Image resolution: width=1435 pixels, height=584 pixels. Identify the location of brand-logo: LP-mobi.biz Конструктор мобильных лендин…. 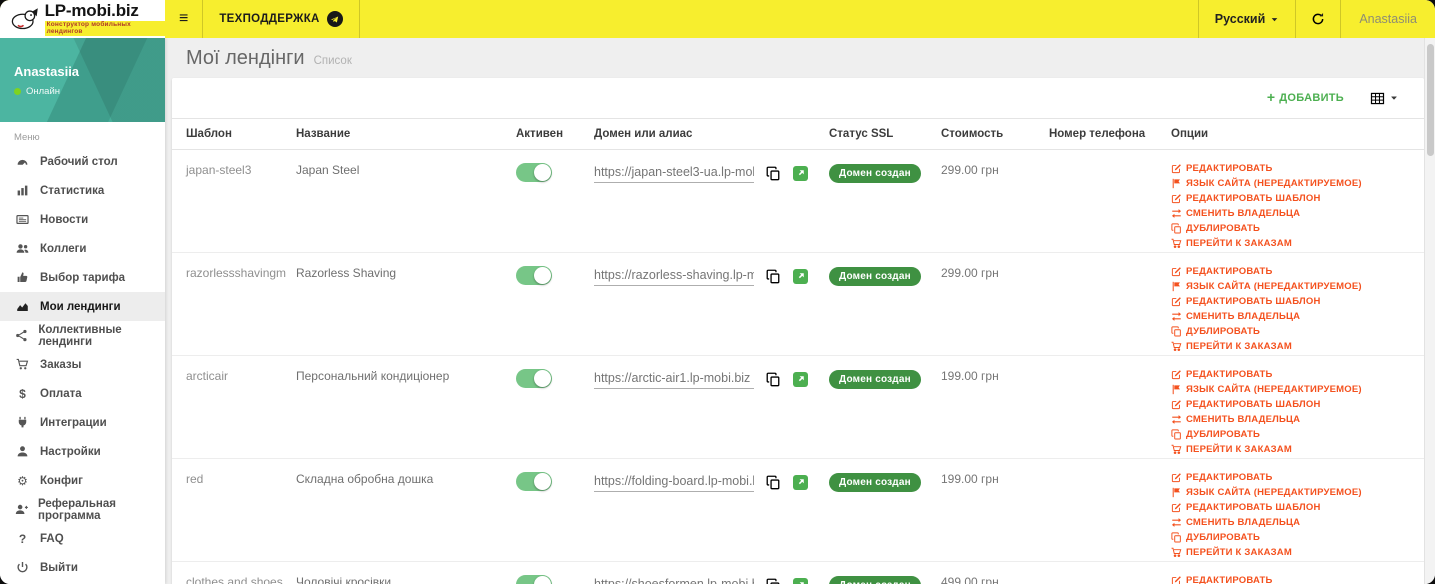
(82, 19).